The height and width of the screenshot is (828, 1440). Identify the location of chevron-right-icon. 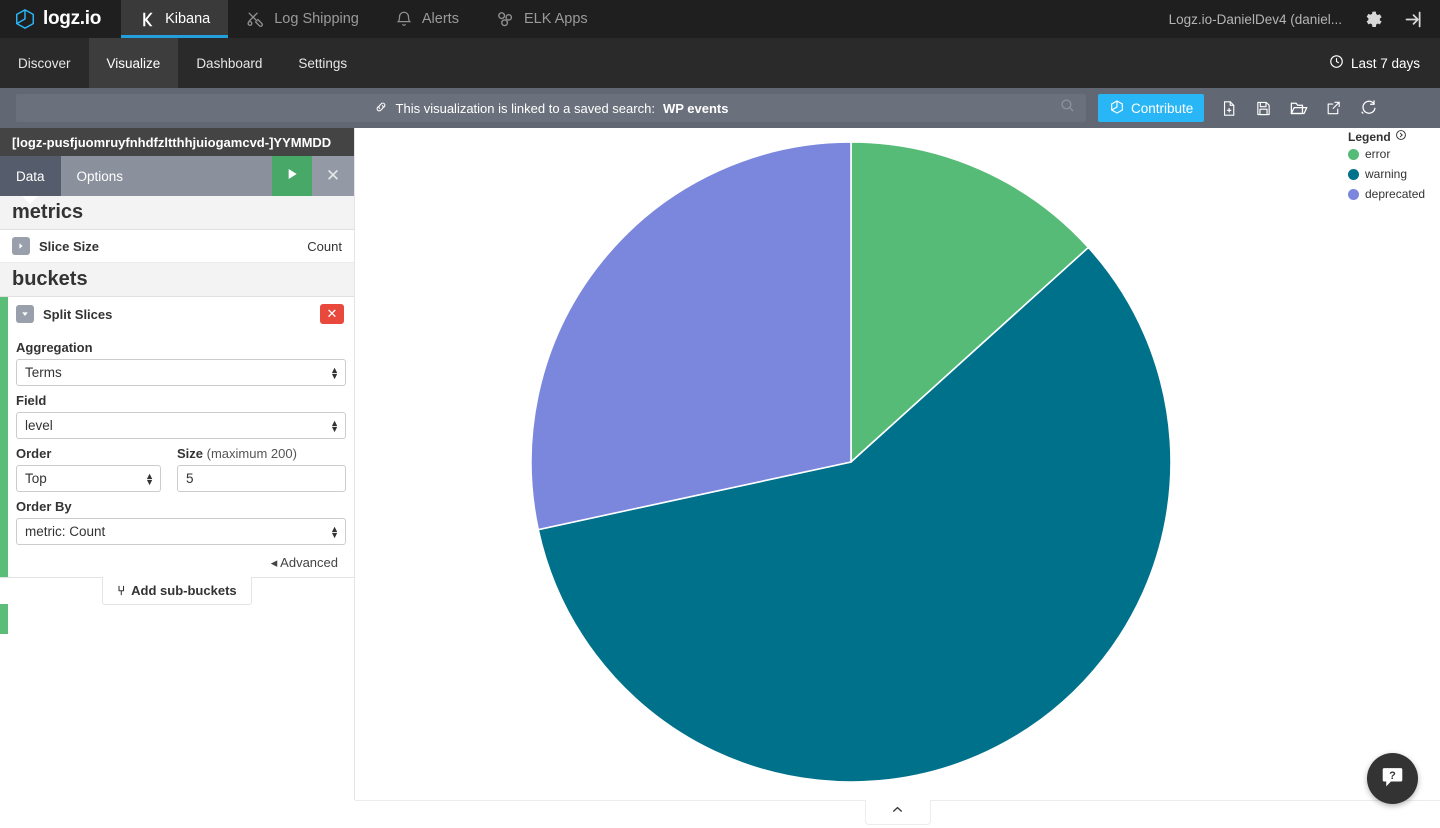
(21, 246).